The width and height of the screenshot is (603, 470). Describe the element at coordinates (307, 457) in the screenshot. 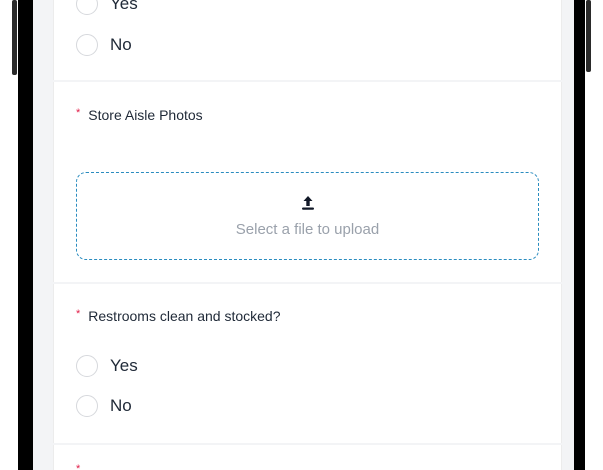

I see `question-card-next: *` at that location.